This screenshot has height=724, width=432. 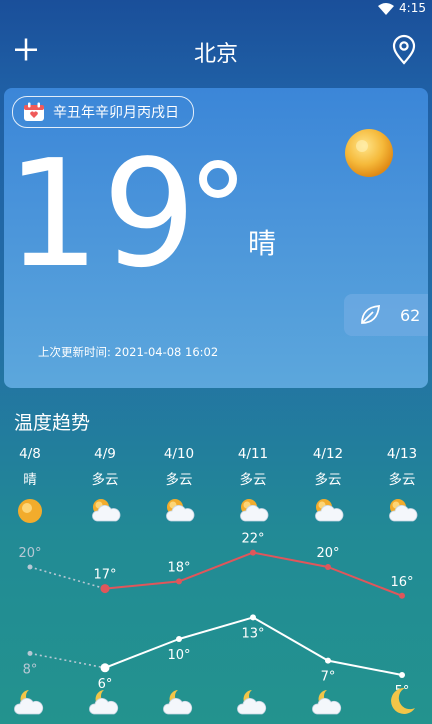 I want to click on day-date: 4/12, so click(x=328, y=454).